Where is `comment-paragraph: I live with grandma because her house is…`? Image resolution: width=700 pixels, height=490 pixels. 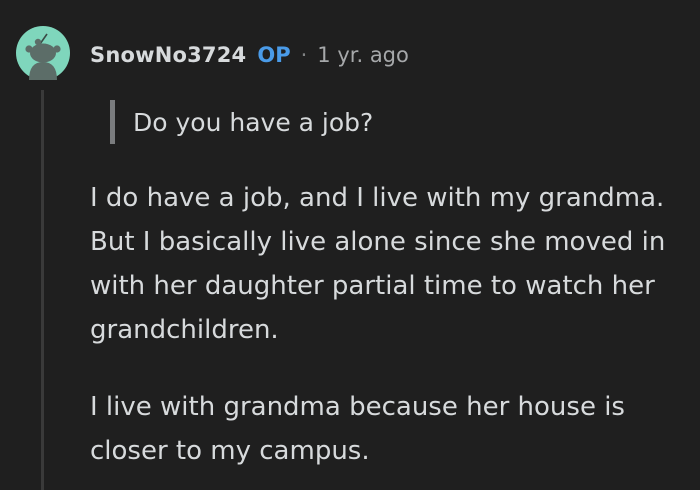 comment-paragraph: I live with grandma because her house is… is located at coordinates (357, 429).